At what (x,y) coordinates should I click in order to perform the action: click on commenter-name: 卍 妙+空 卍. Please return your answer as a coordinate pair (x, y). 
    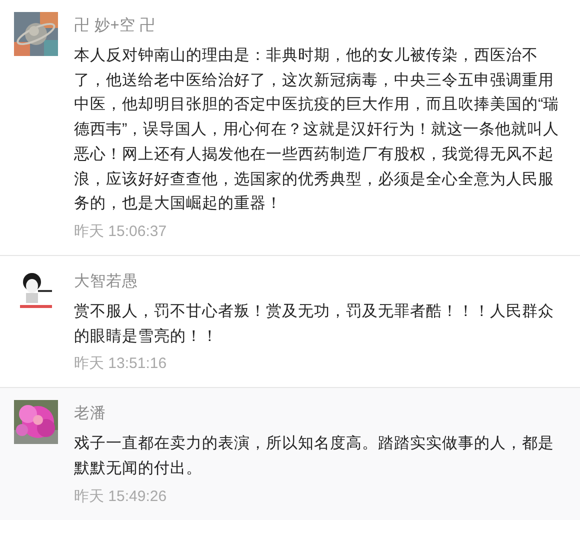
    Looking at the image, I should click on (115, 26).